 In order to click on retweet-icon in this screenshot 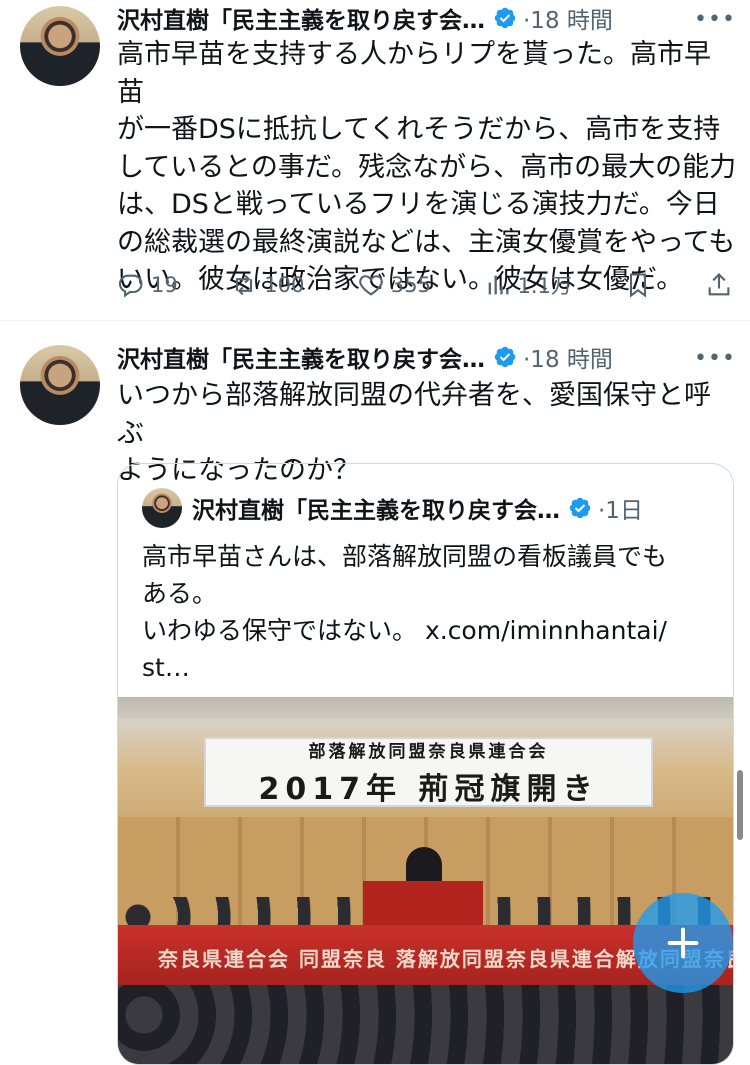, I will do `click(244, 285)`.